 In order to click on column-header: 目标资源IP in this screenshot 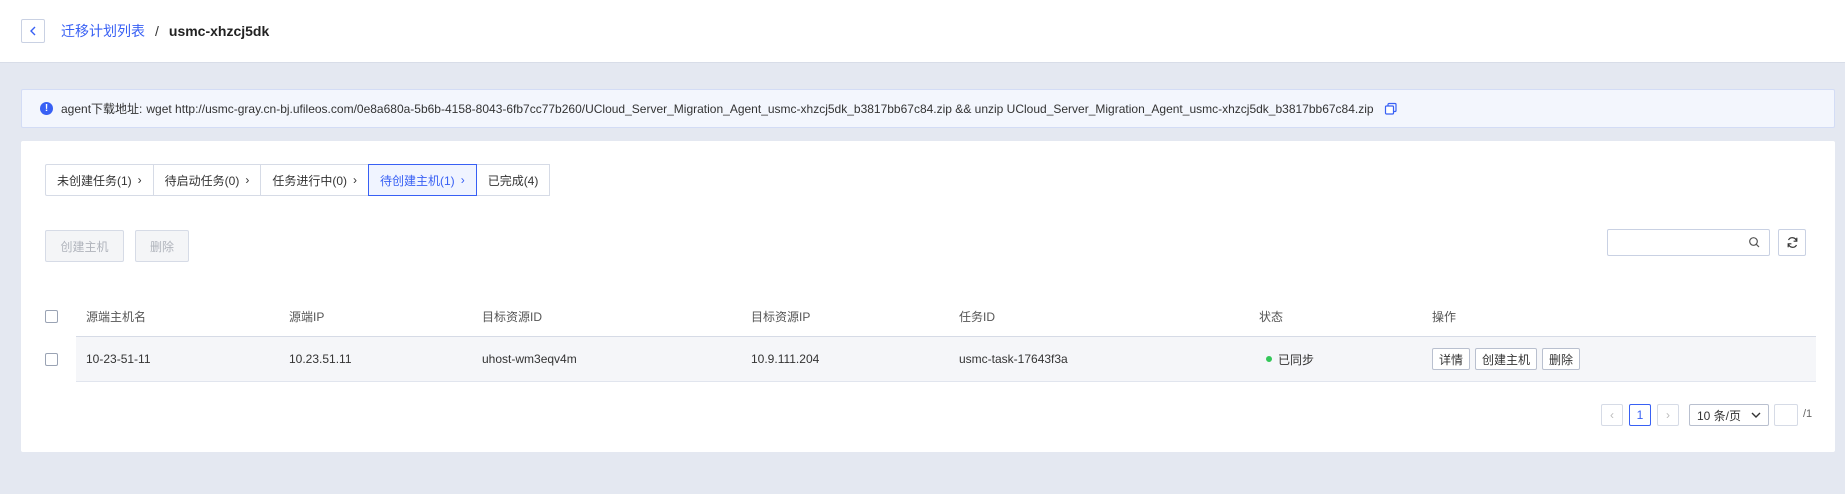, I will do `click(781, 317)`.